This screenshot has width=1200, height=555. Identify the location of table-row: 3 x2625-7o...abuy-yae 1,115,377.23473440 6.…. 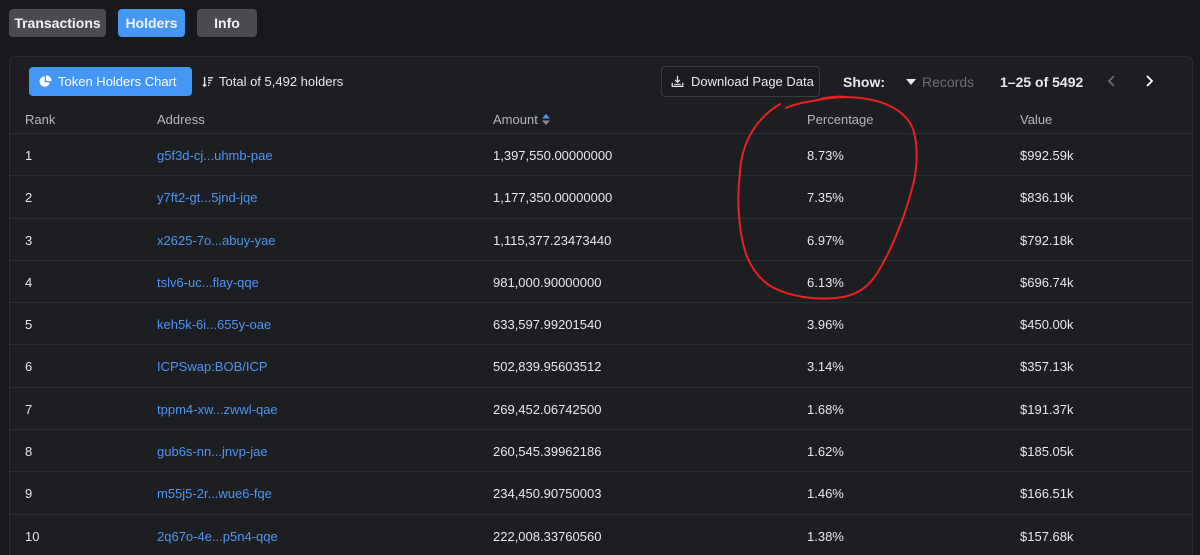
(601, 240).